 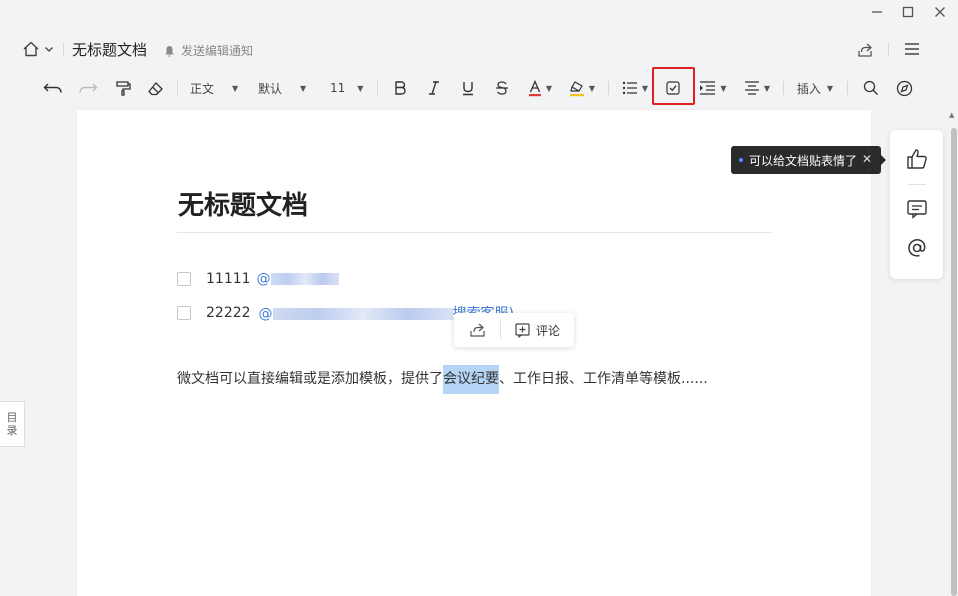 I want to click on side-action-panel, so click(x=916, y=204).